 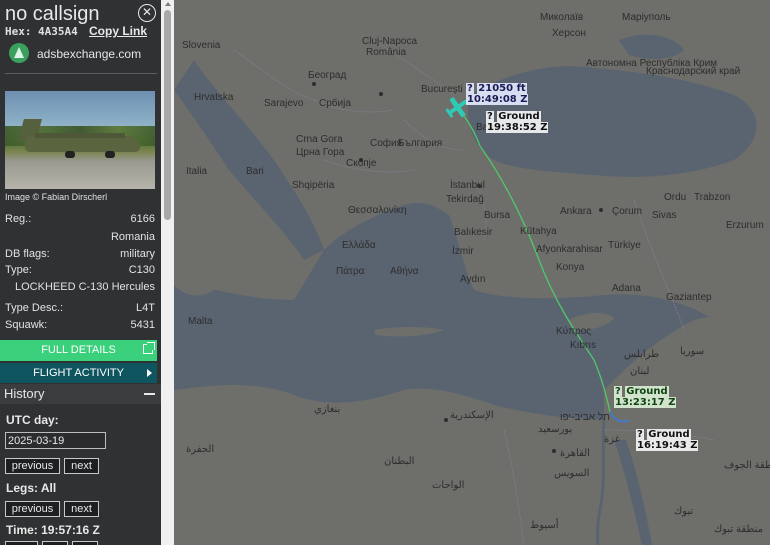 What do you see at coordinates (32, 466) in the screenshot?
I see `previous-day-button: previous` at bounding box center [32, 466].